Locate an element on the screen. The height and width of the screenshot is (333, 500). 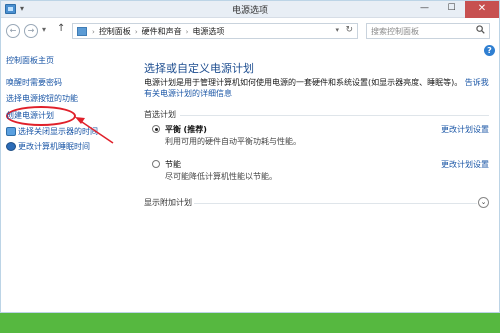
page-title: 选择或自定义电源计划 is located at coordinates (199, 68).